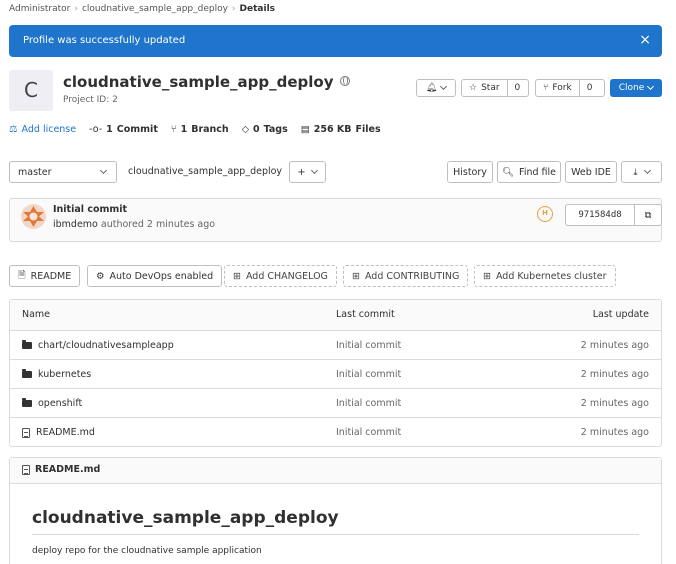 Image resolution: width=676 pixels, height=564 pixels. What do you see at coordinates (33, 216) in the screenshot?
I see `user-avatar` at bounding box center [33, 216].